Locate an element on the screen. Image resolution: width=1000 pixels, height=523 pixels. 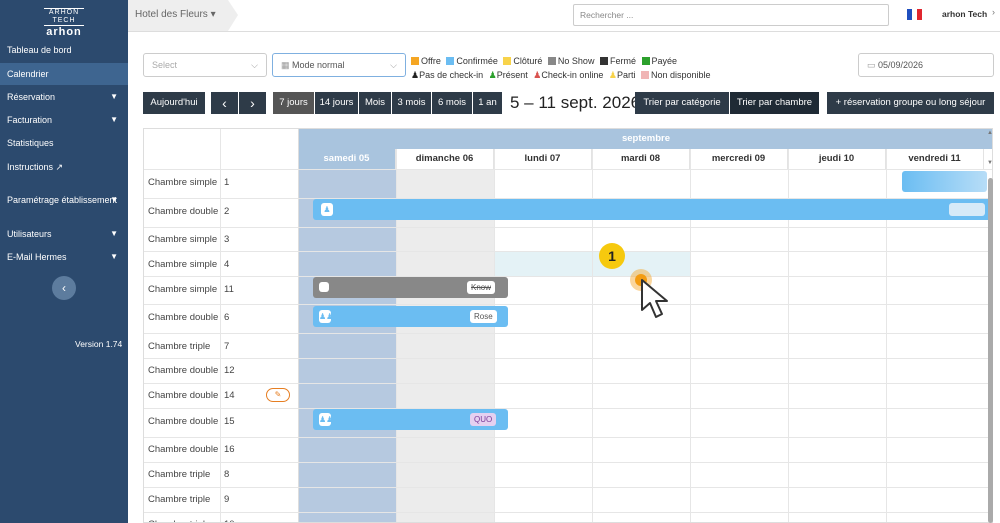
room-number: 10 is located at coordinates (229, 520).